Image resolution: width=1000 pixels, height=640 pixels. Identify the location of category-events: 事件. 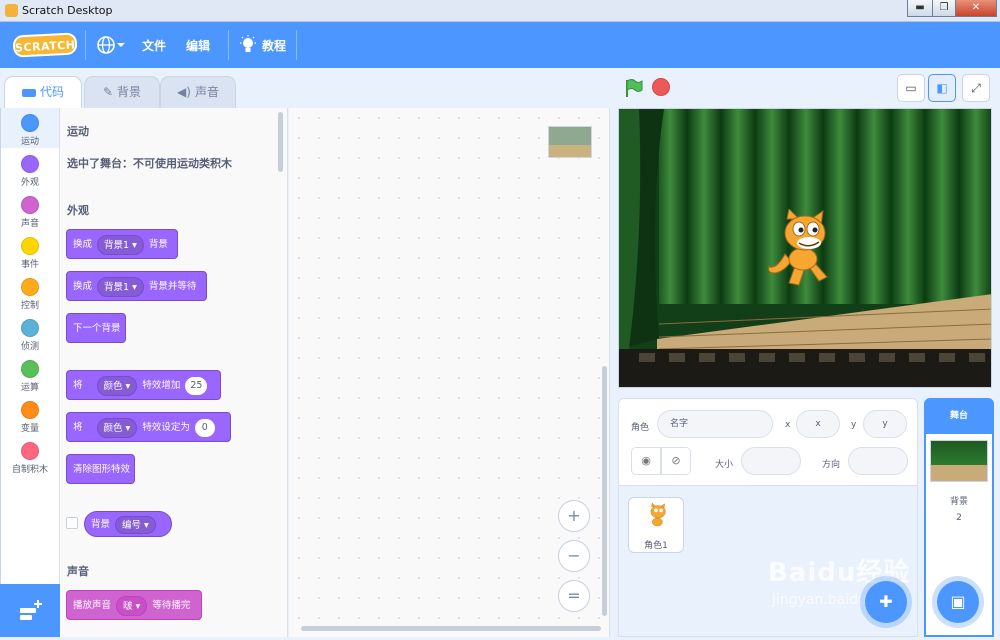
(30, 253).